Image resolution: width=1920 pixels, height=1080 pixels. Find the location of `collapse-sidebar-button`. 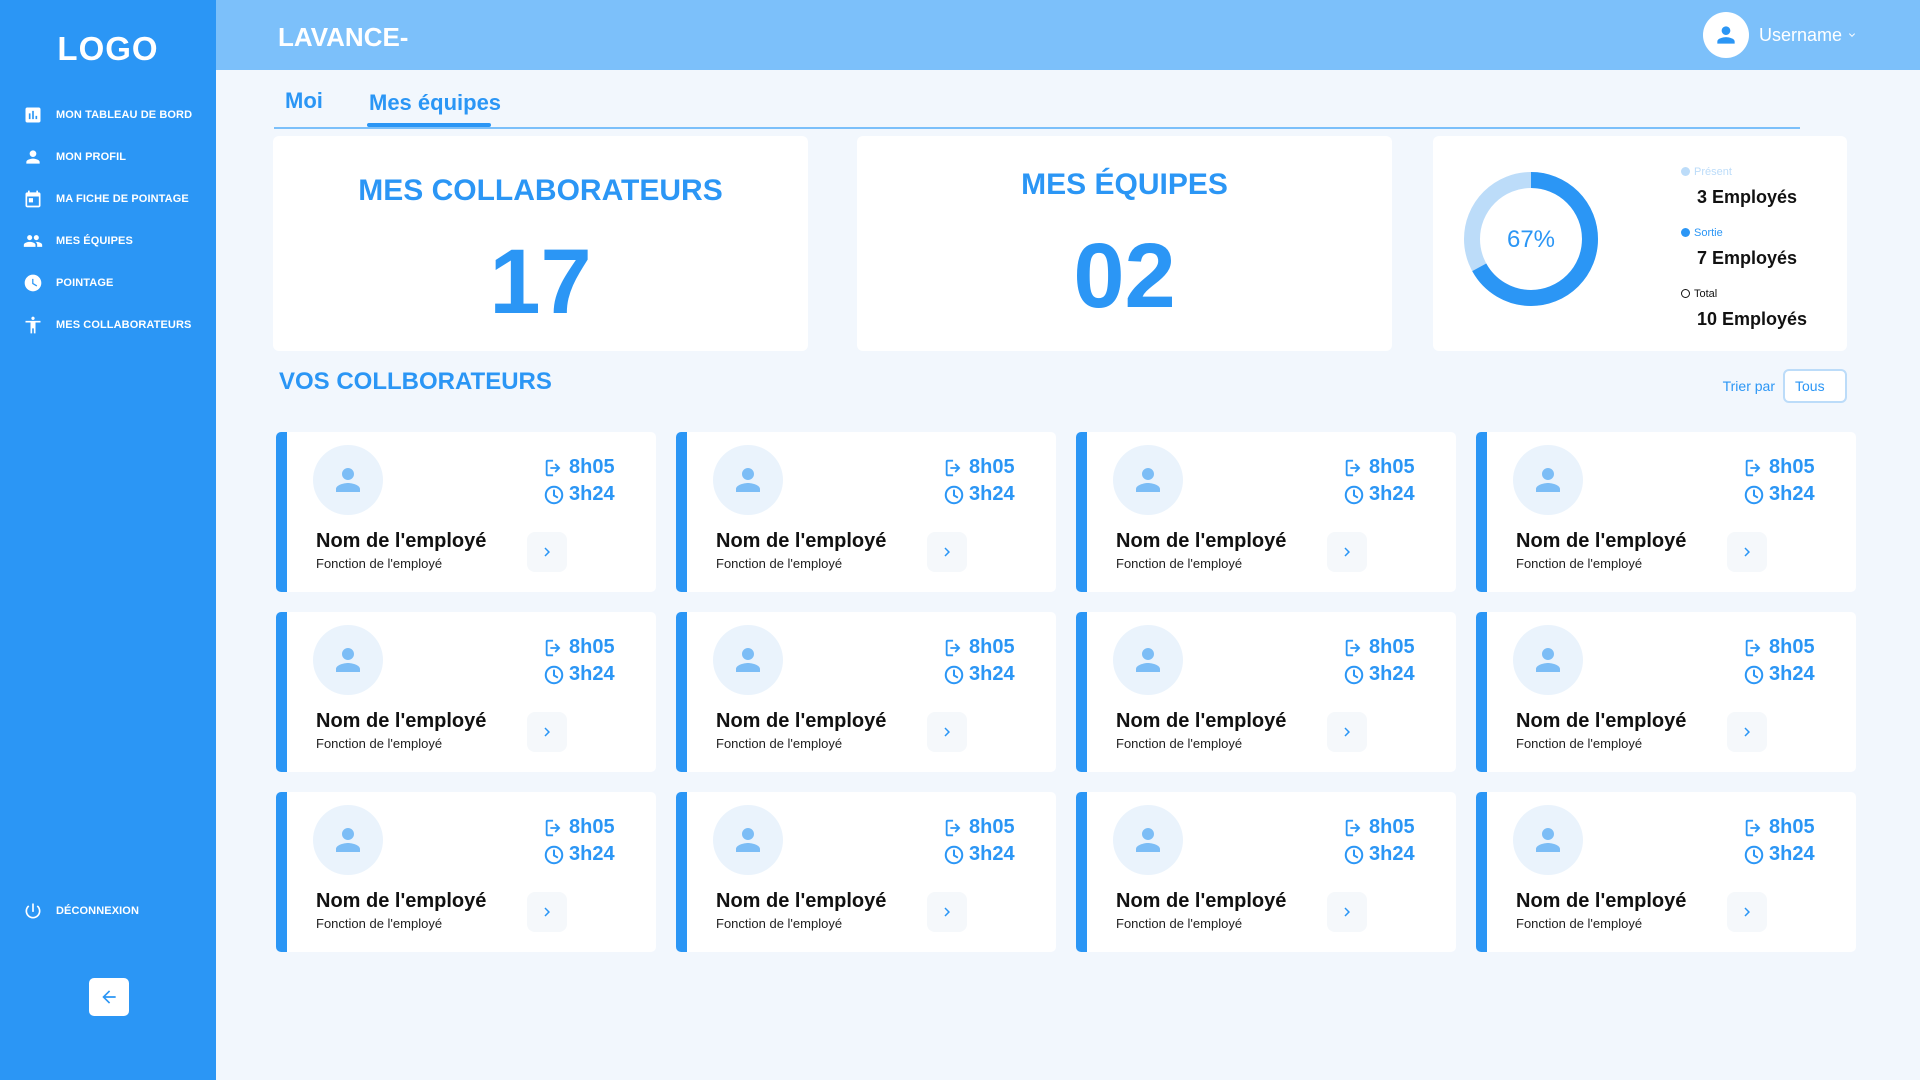

collapse-sidebar-button is located at coordinates (109, 997).